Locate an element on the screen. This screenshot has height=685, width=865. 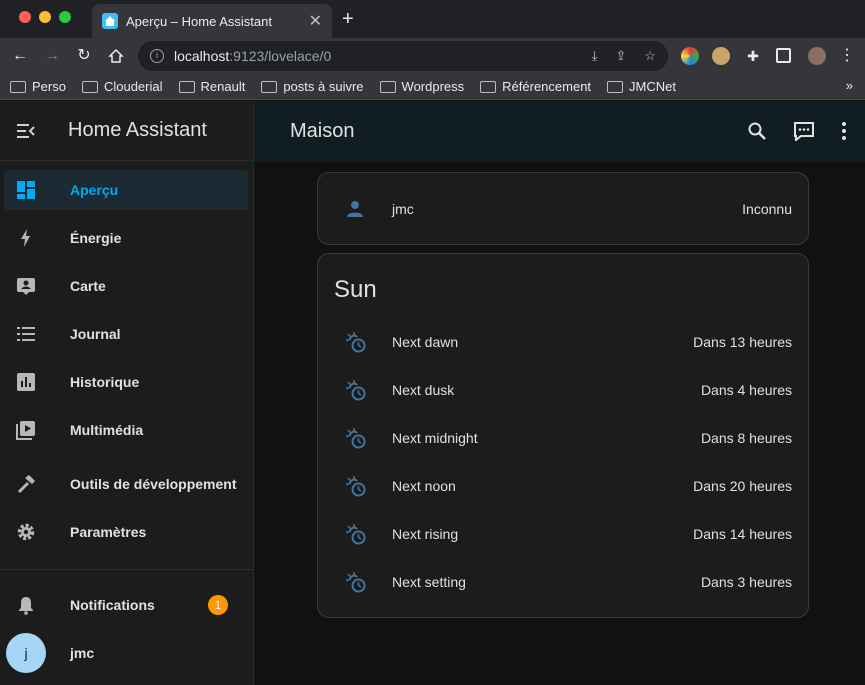
back-arrow-icon: ← is located at coordinates (20, 56).